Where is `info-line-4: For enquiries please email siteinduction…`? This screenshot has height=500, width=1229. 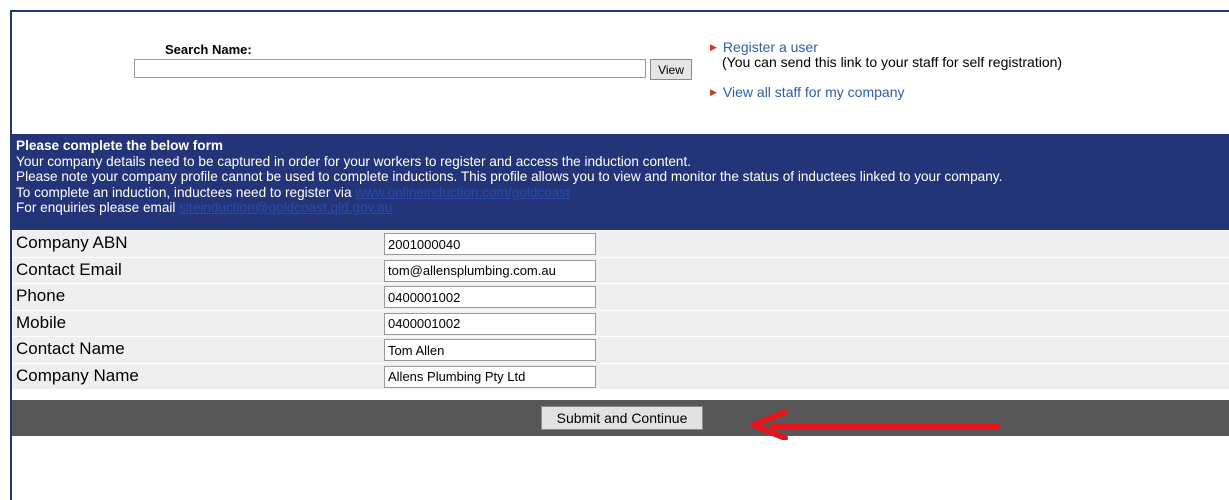
info-line-4: For enquiries please email siteinduction… is located at coordinates (622, 208).